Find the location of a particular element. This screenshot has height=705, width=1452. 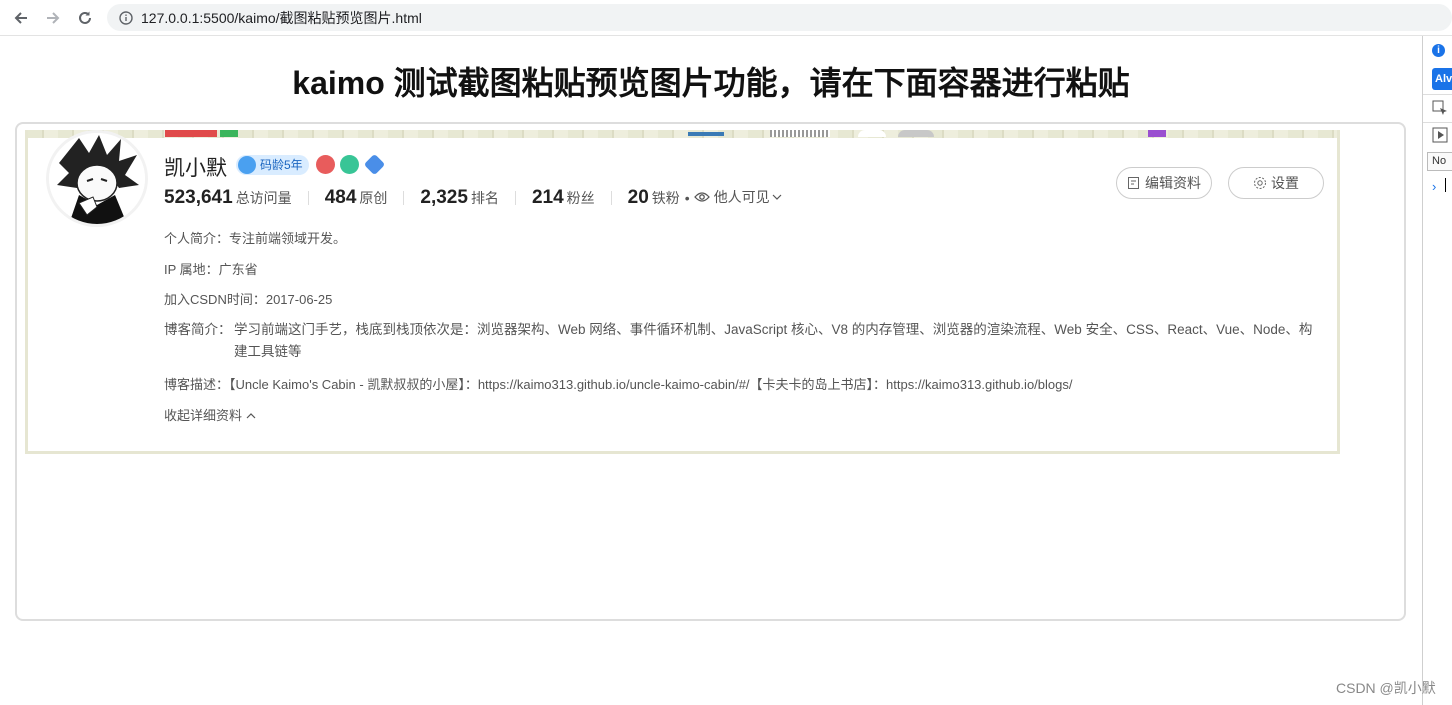

address-bar: 127.0.0.1:5500/kaimo/截图粘贴预览图片.html is located at coordinates (779, 17).